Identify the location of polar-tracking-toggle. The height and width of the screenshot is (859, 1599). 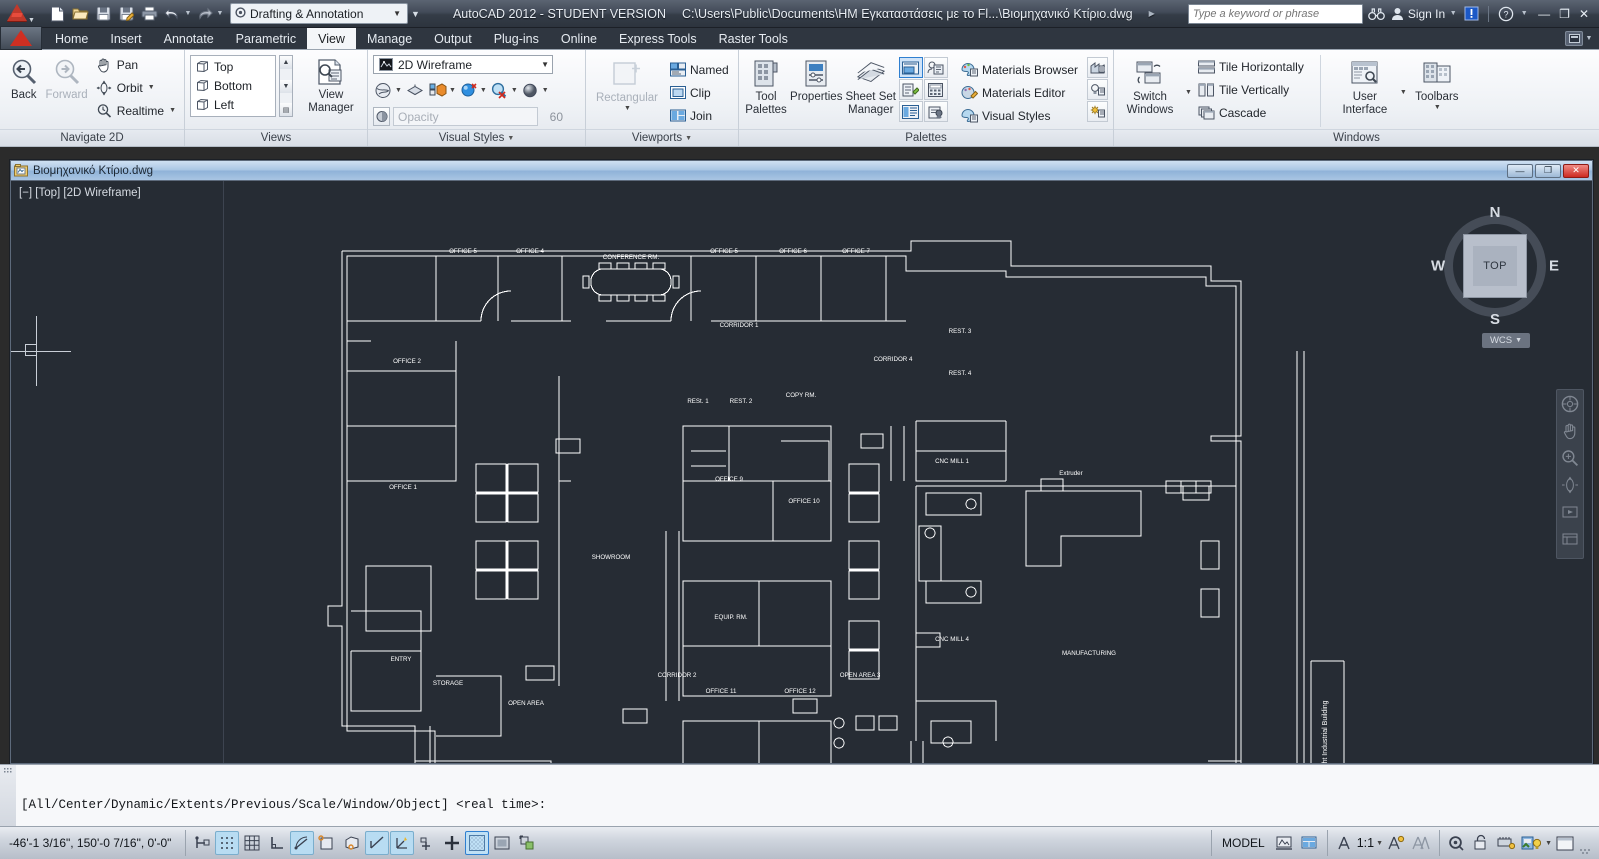
(302, 843).